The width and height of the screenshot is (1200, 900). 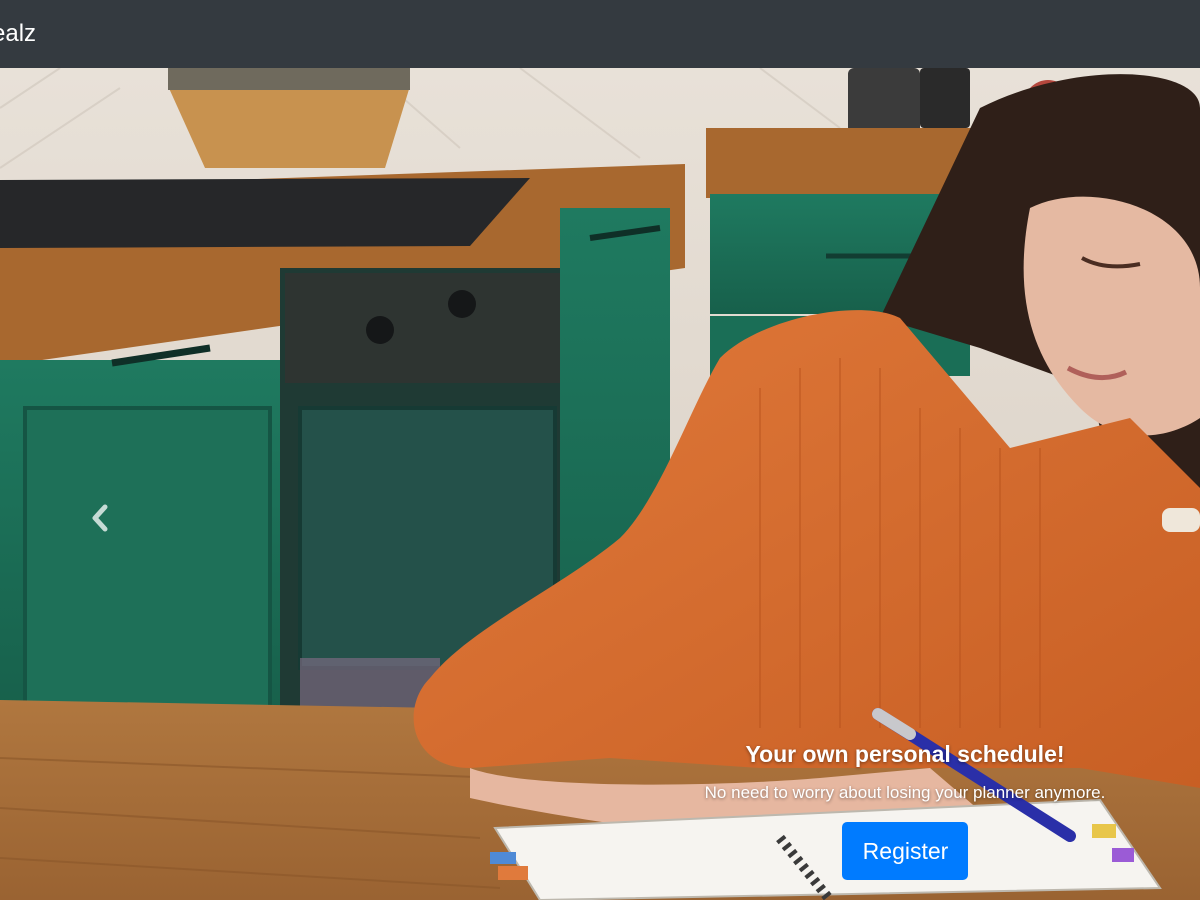 I want to click on top-navbar: ealz, so click(x=600, y=34).